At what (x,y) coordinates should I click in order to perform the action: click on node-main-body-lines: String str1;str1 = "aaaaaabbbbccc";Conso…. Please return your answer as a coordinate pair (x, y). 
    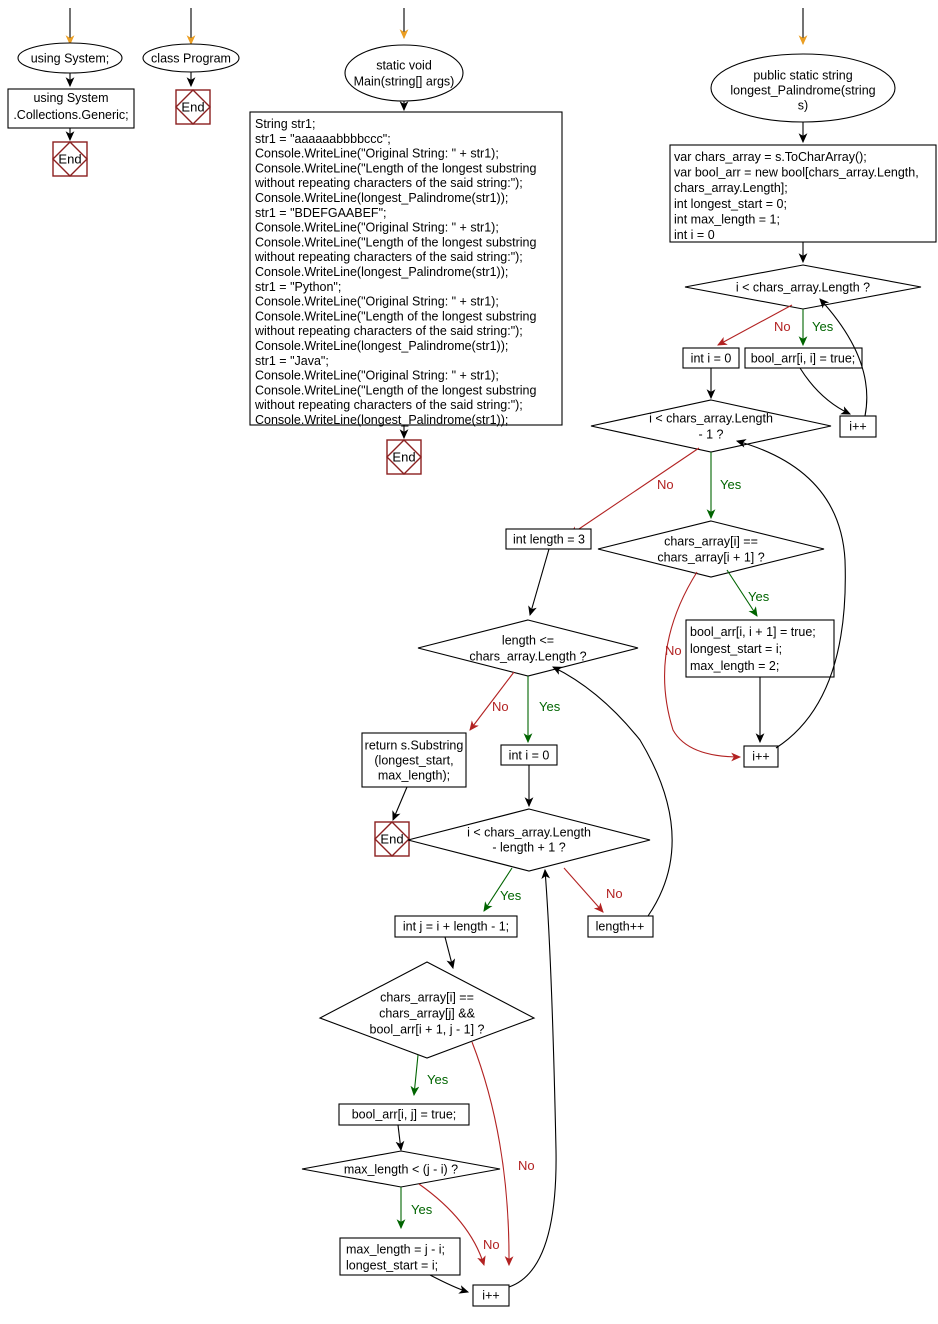
    Looking at the image, I should click on (395, 272).